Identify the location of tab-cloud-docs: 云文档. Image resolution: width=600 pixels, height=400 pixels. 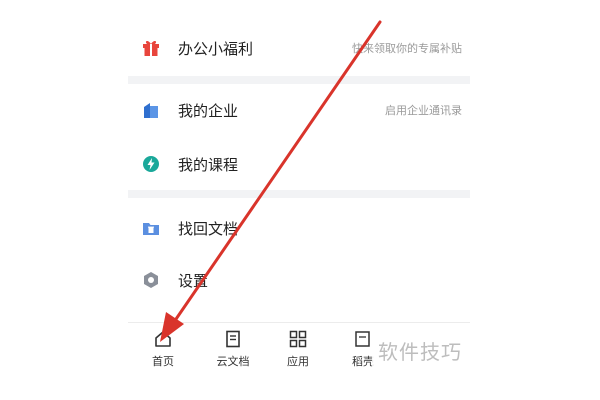
(233, 347).